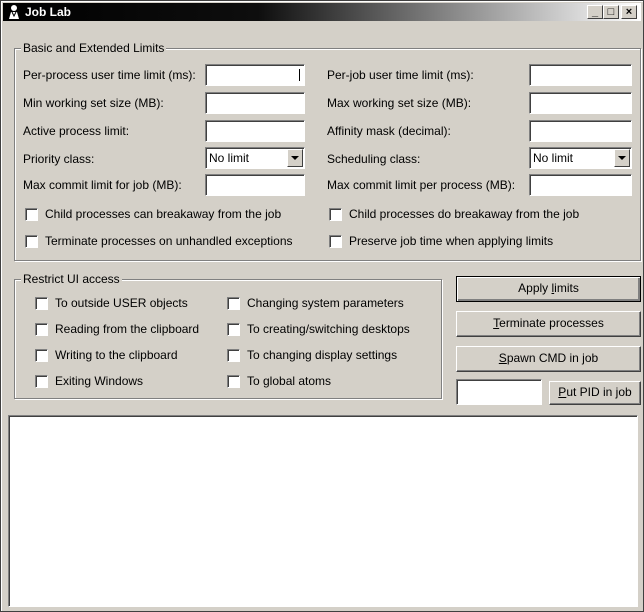 Image resolution: width=644 pixels, height=612 pixels. What do you see at coordinates (121, 303) in the screenshot?
I see `ui-checkbox-label: To outside USER objects` at bounding box center [121, 303].